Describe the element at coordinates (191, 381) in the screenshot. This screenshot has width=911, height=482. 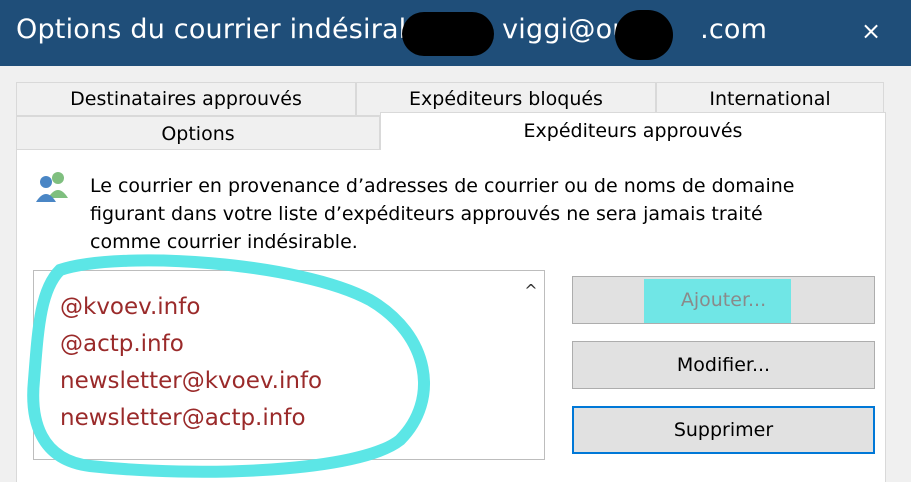
I see `list-item: newsletter@kvoev.info` at that location.